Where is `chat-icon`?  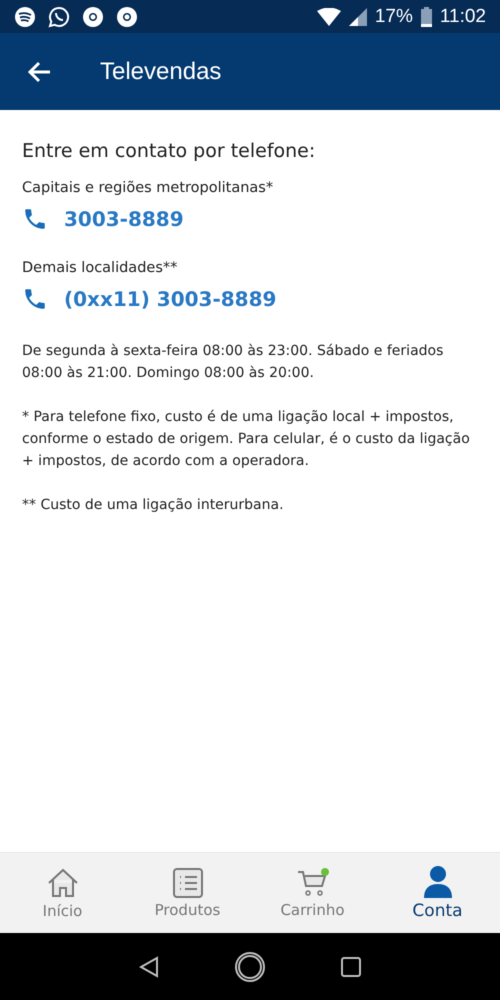 chat-icon is located at coordinates (59, 17).